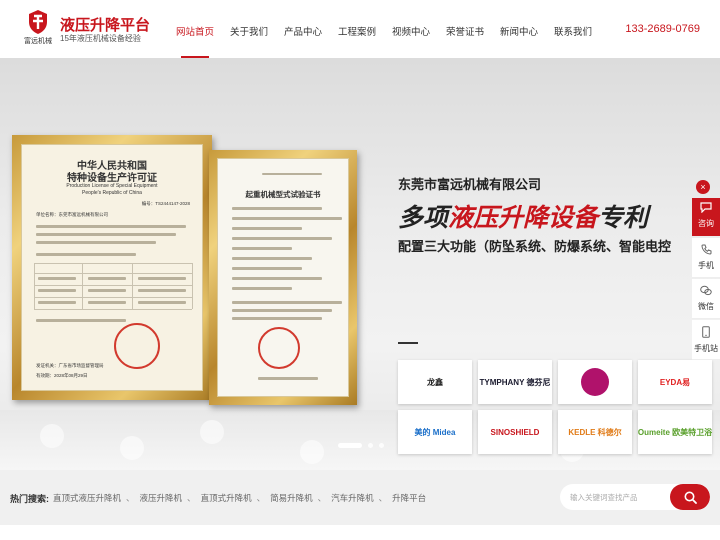 This screenshot has width=720, height=540. I want to click on hot-search-link: 直顶式升降机, so click(226, 498).